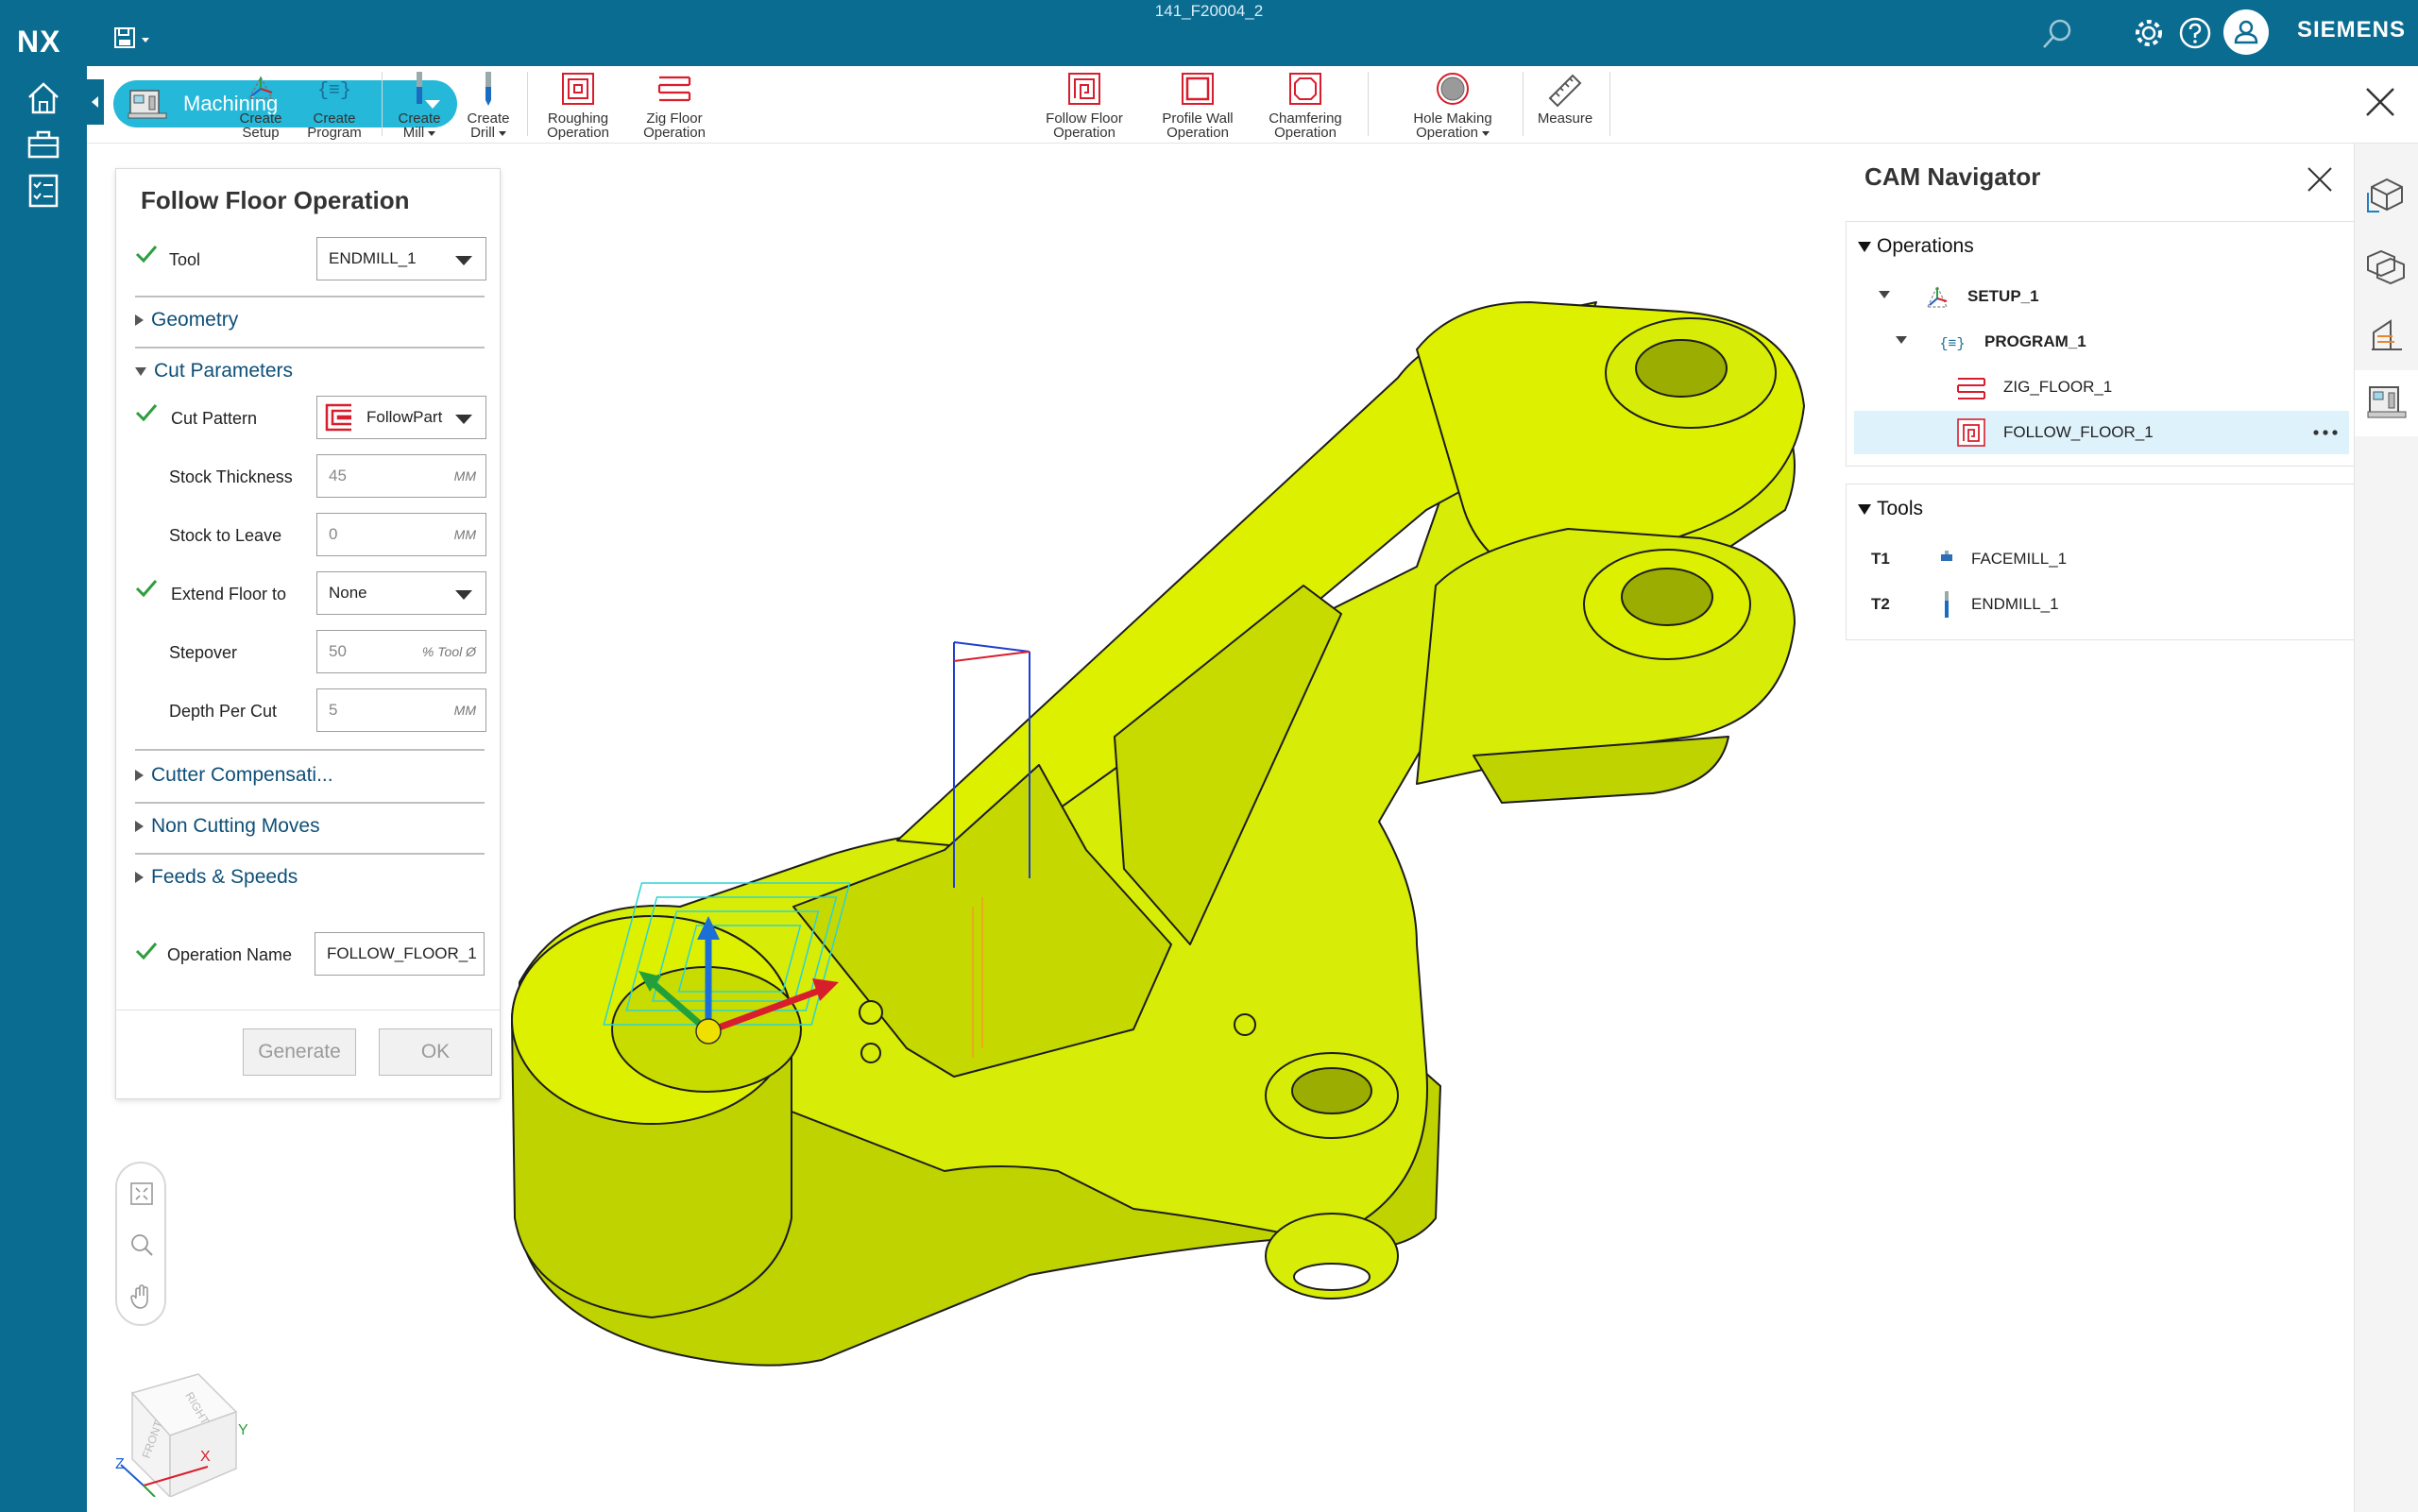 This screenshot has width=2418, height=1512. I want to click on tree-item-zig-floor: ZIG_FLOOR_1, so click(2102, 387).